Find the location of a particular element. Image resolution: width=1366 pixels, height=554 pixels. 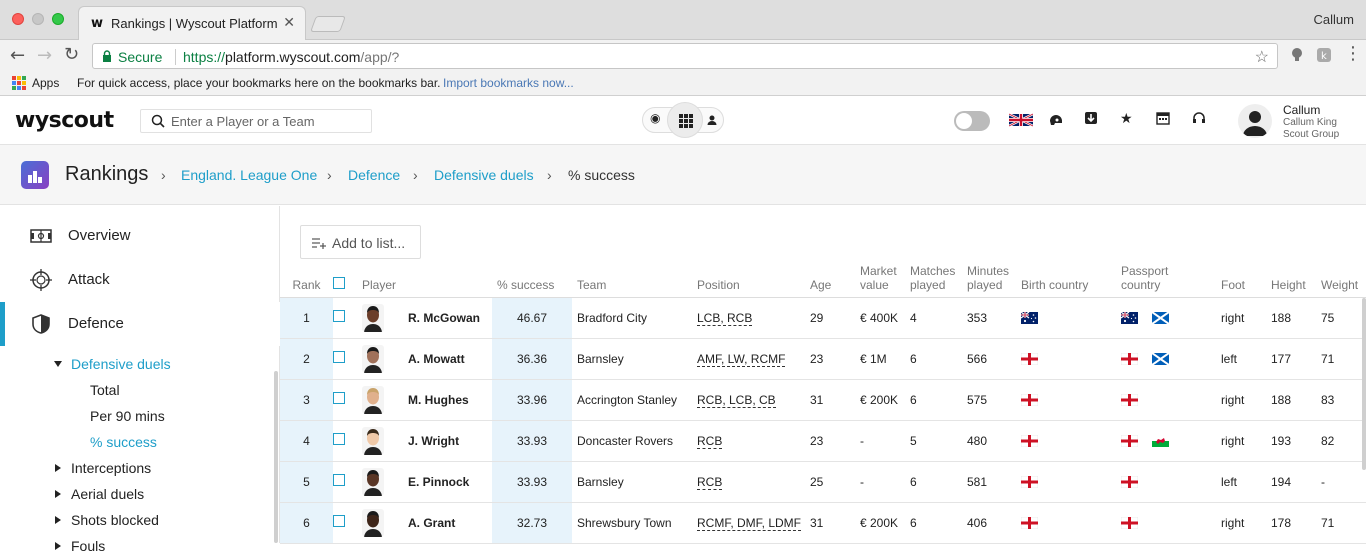

apps-grid-icon is located at coordinates (19, 83).